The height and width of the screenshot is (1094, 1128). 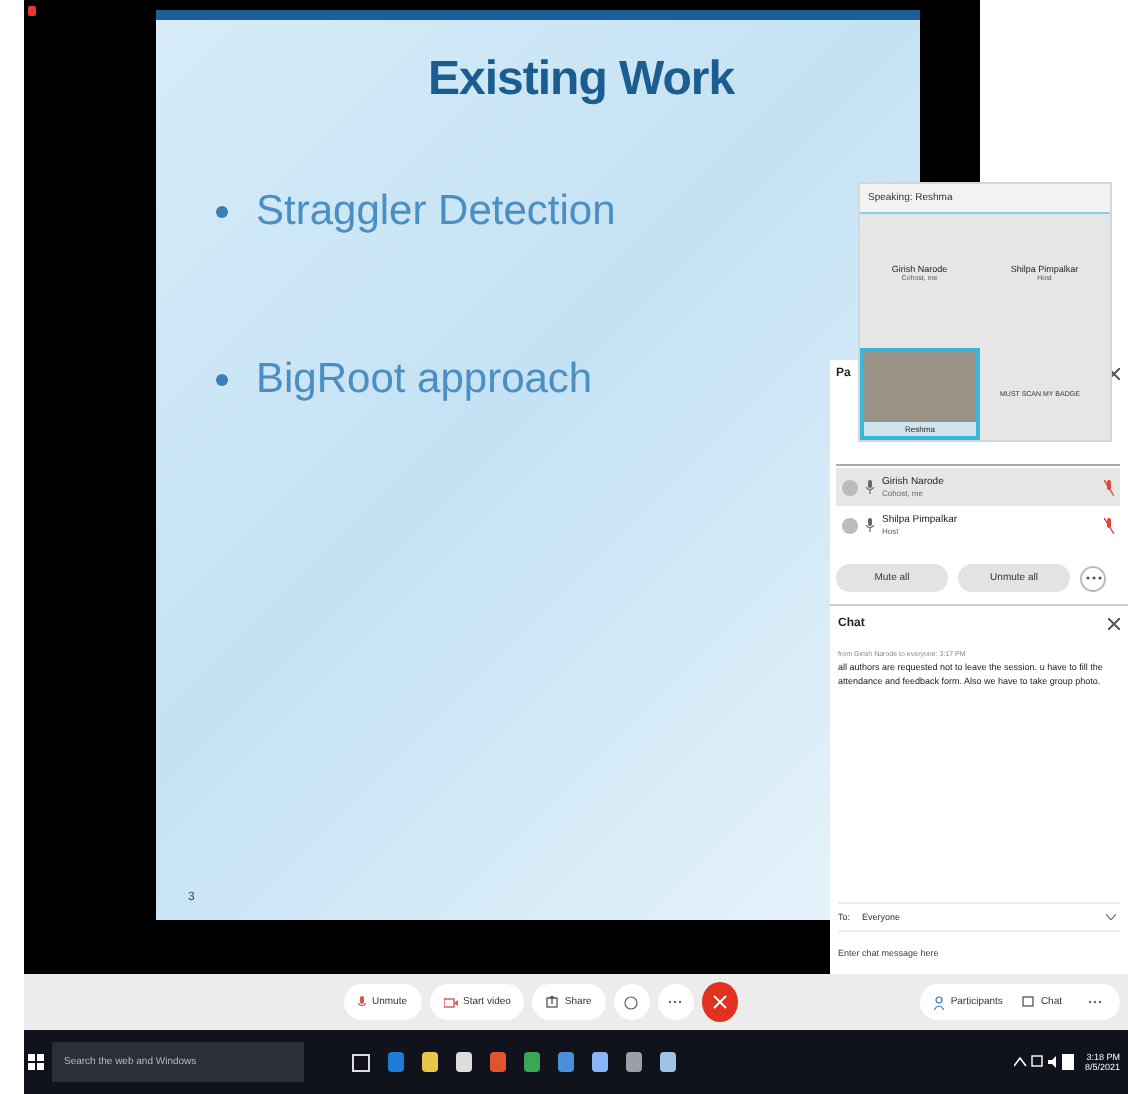 What do you see at coordinates (361, 1062) in the screenshot?
I see `task-view-icon` at bounding box center [361, 1062].